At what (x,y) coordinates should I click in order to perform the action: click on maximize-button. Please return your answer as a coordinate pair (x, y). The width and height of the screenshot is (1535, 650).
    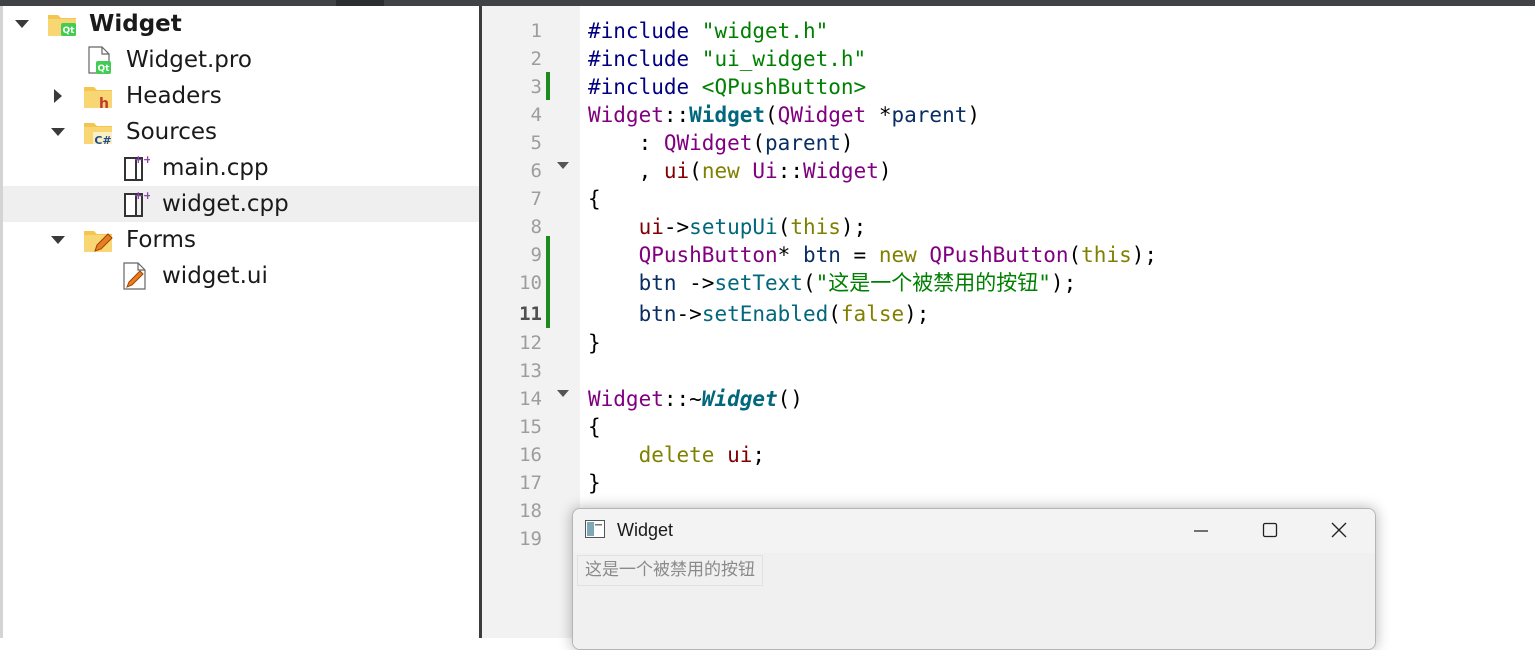
    Looking at the image, I should click on (1270, 531).